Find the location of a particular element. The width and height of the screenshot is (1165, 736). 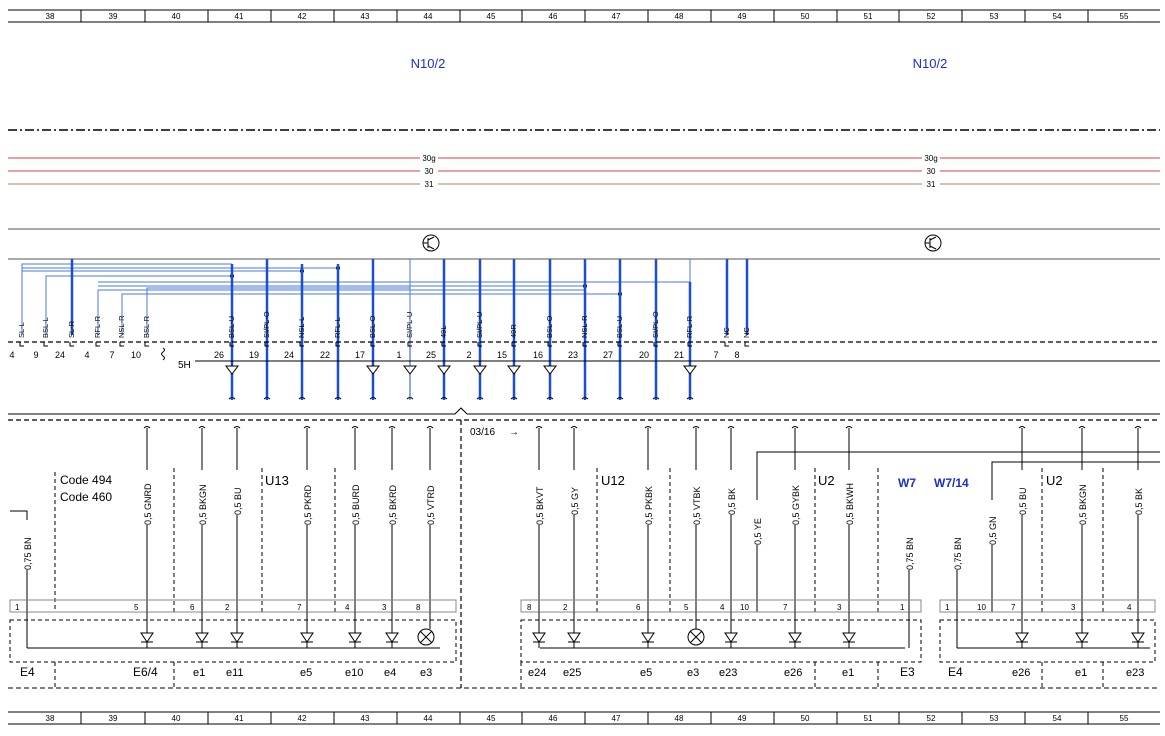

signal-label: 49R is located at coordinates (513, 331).